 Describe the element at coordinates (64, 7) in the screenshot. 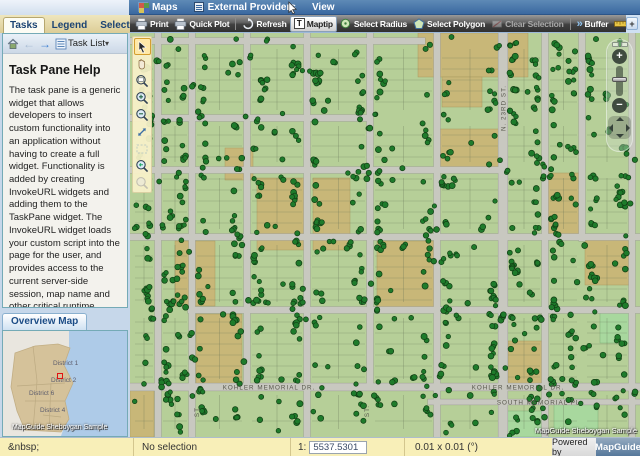

I see `top-bar-spacer` at that location.